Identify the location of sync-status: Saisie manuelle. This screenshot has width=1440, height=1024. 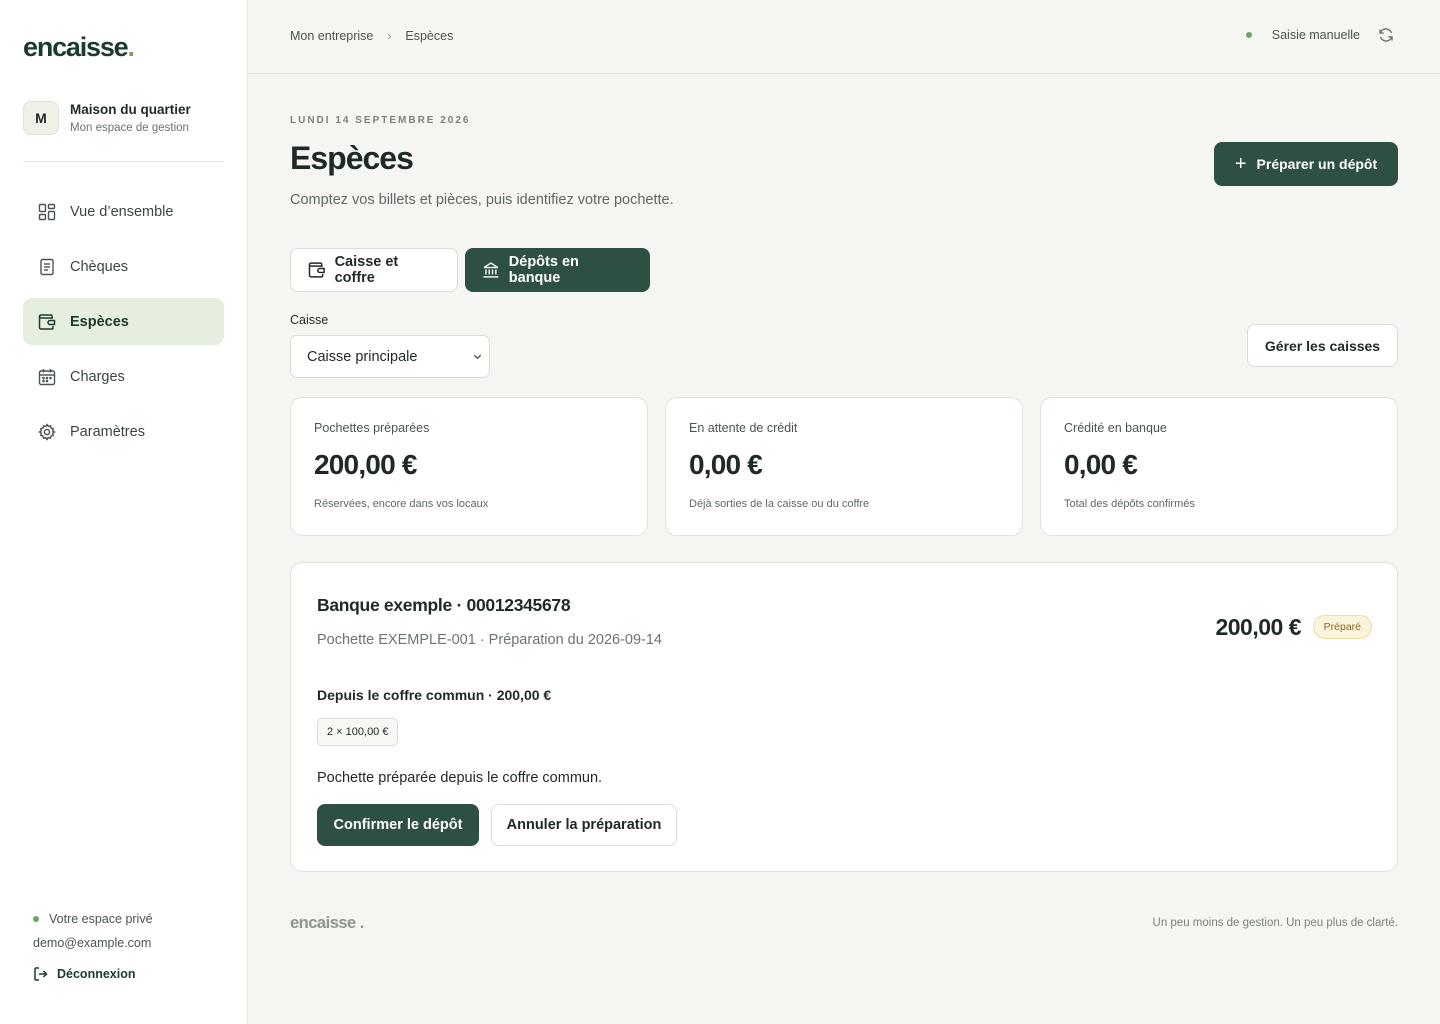
(1319, 35).